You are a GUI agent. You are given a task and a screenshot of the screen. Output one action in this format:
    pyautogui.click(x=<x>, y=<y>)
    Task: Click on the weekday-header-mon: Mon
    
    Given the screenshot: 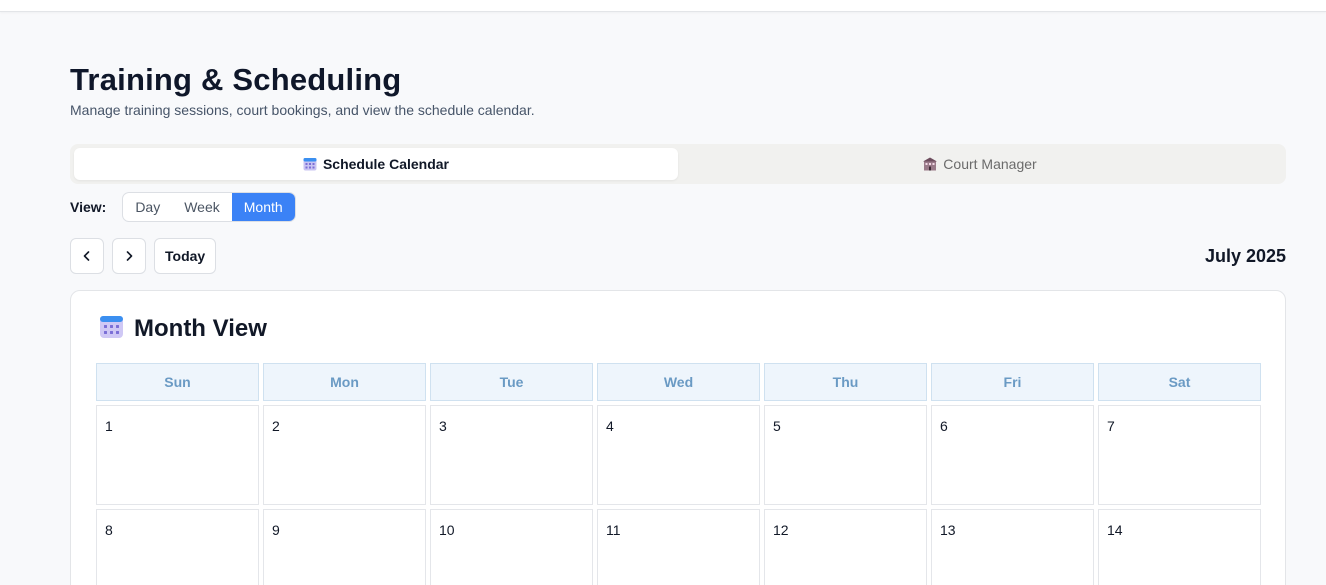 What is the action you would take?
    pyautogui.click(x=344, y=382)
    